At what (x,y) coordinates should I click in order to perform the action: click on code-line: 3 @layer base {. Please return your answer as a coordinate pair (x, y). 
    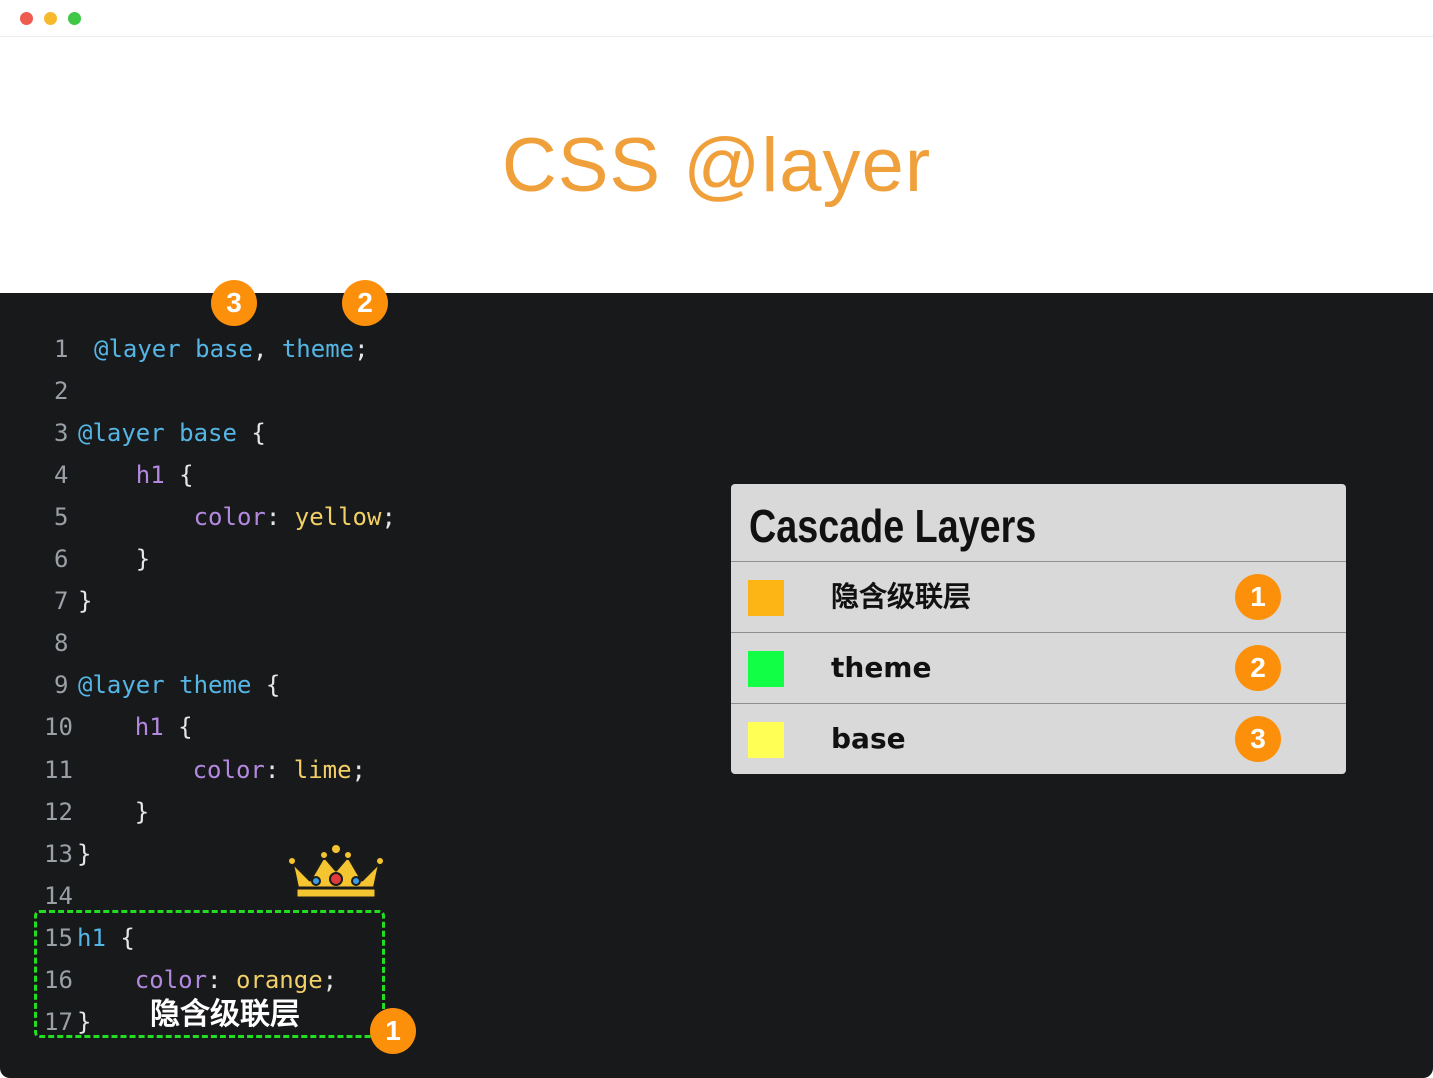
    Looking at the image, I should click on (160, 433).